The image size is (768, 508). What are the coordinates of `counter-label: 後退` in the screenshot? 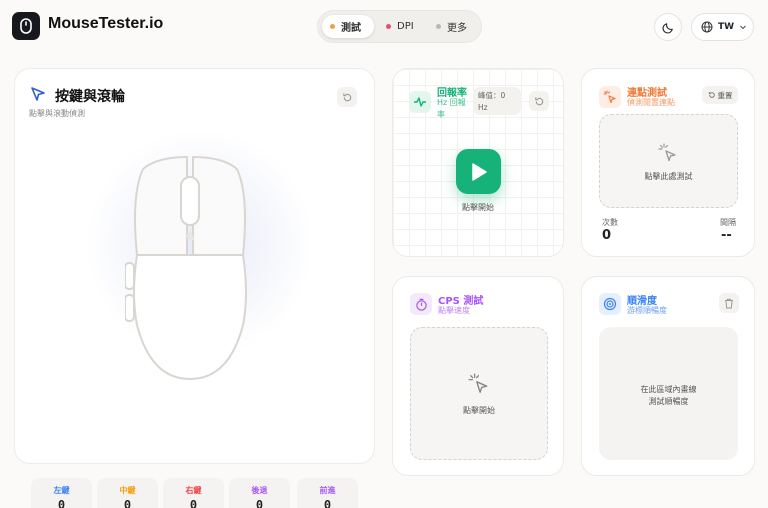 It's located at (259, 490).